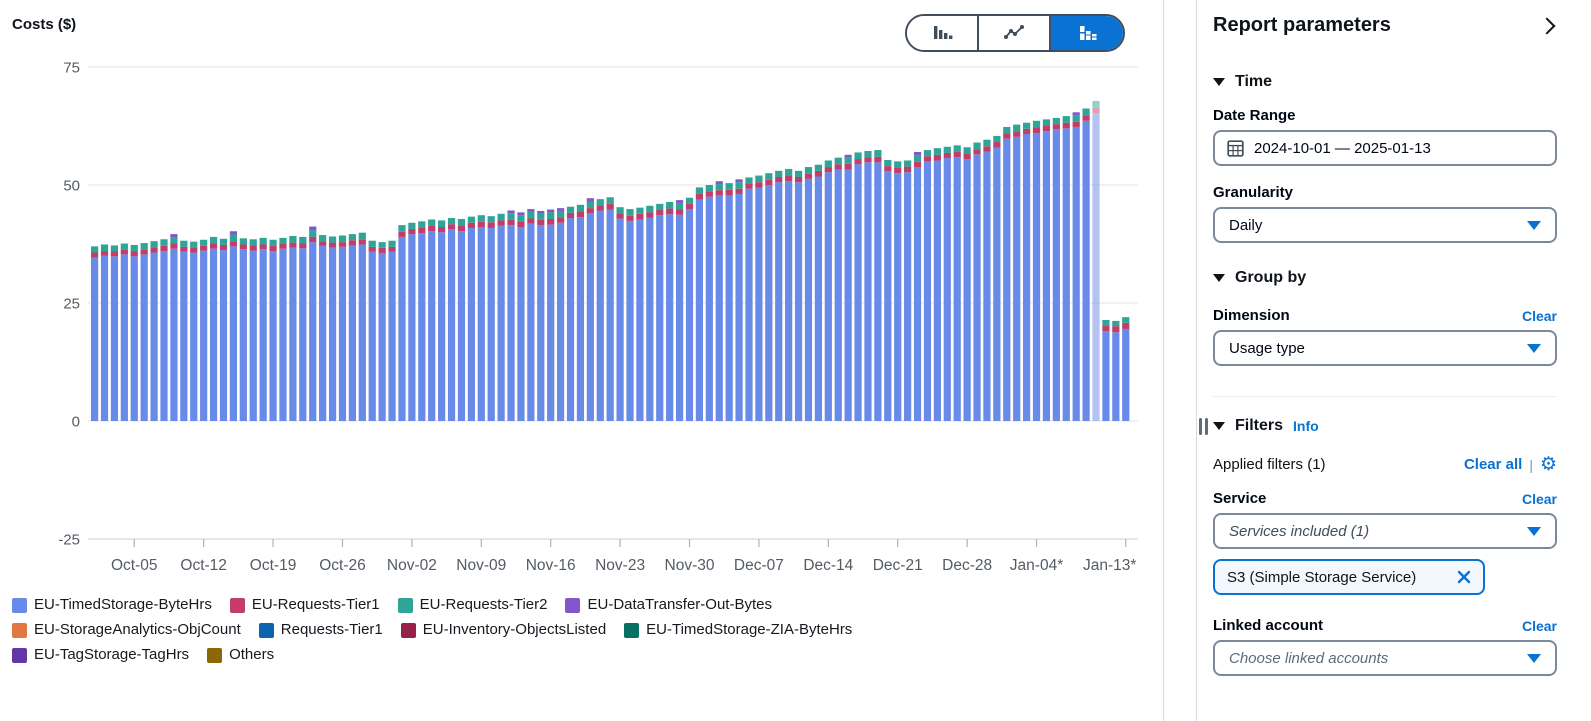 The width and height of the screenshot is (1591, 721). What do you see at coordinates (1385, 225) in the screenshot?
I see `granularity-select: Daily` at bounding box center [1385, 225].